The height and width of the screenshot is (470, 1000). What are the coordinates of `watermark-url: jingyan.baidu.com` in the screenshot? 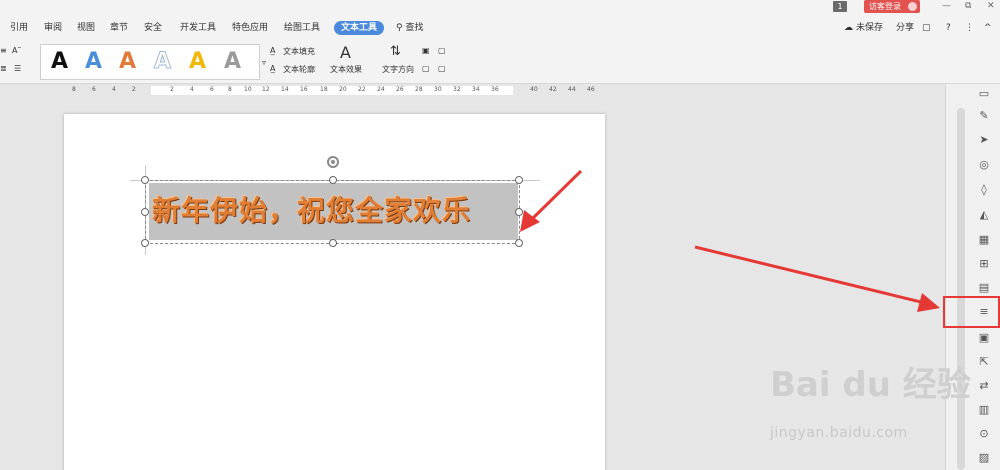 It's located at (839, 433).